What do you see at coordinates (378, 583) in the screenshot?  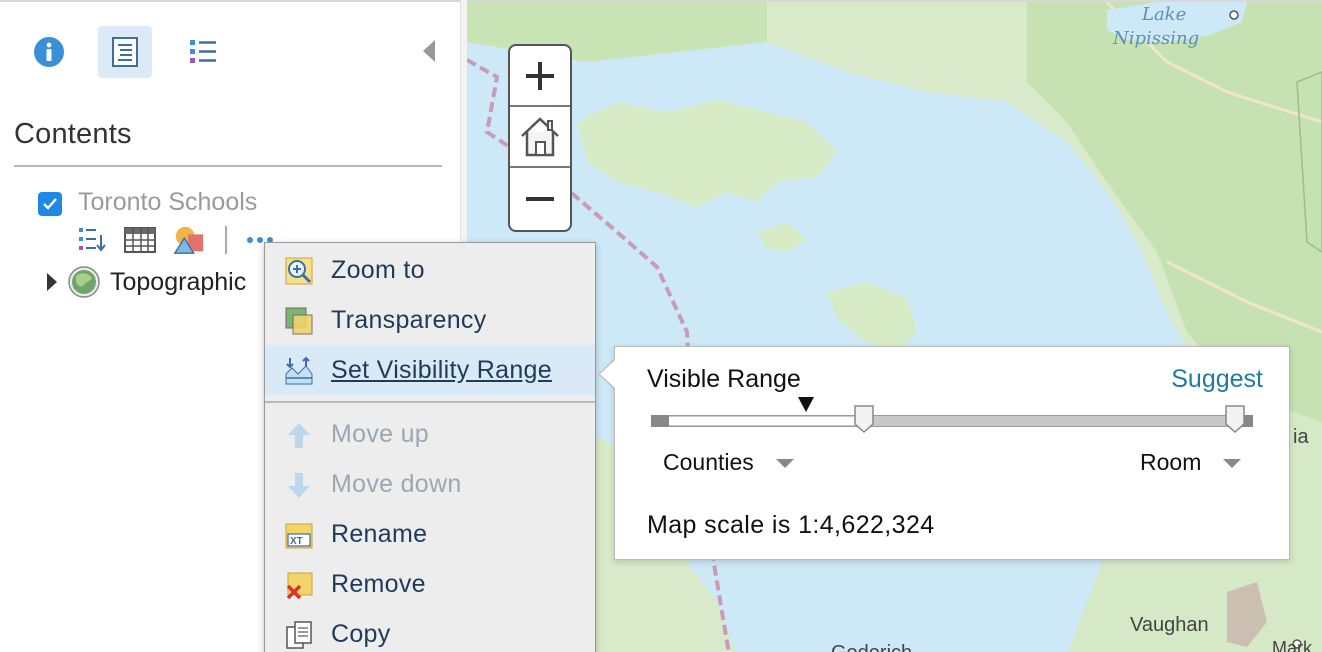 I see `menu-item-label: Remove` at bounding box center [378, 583].